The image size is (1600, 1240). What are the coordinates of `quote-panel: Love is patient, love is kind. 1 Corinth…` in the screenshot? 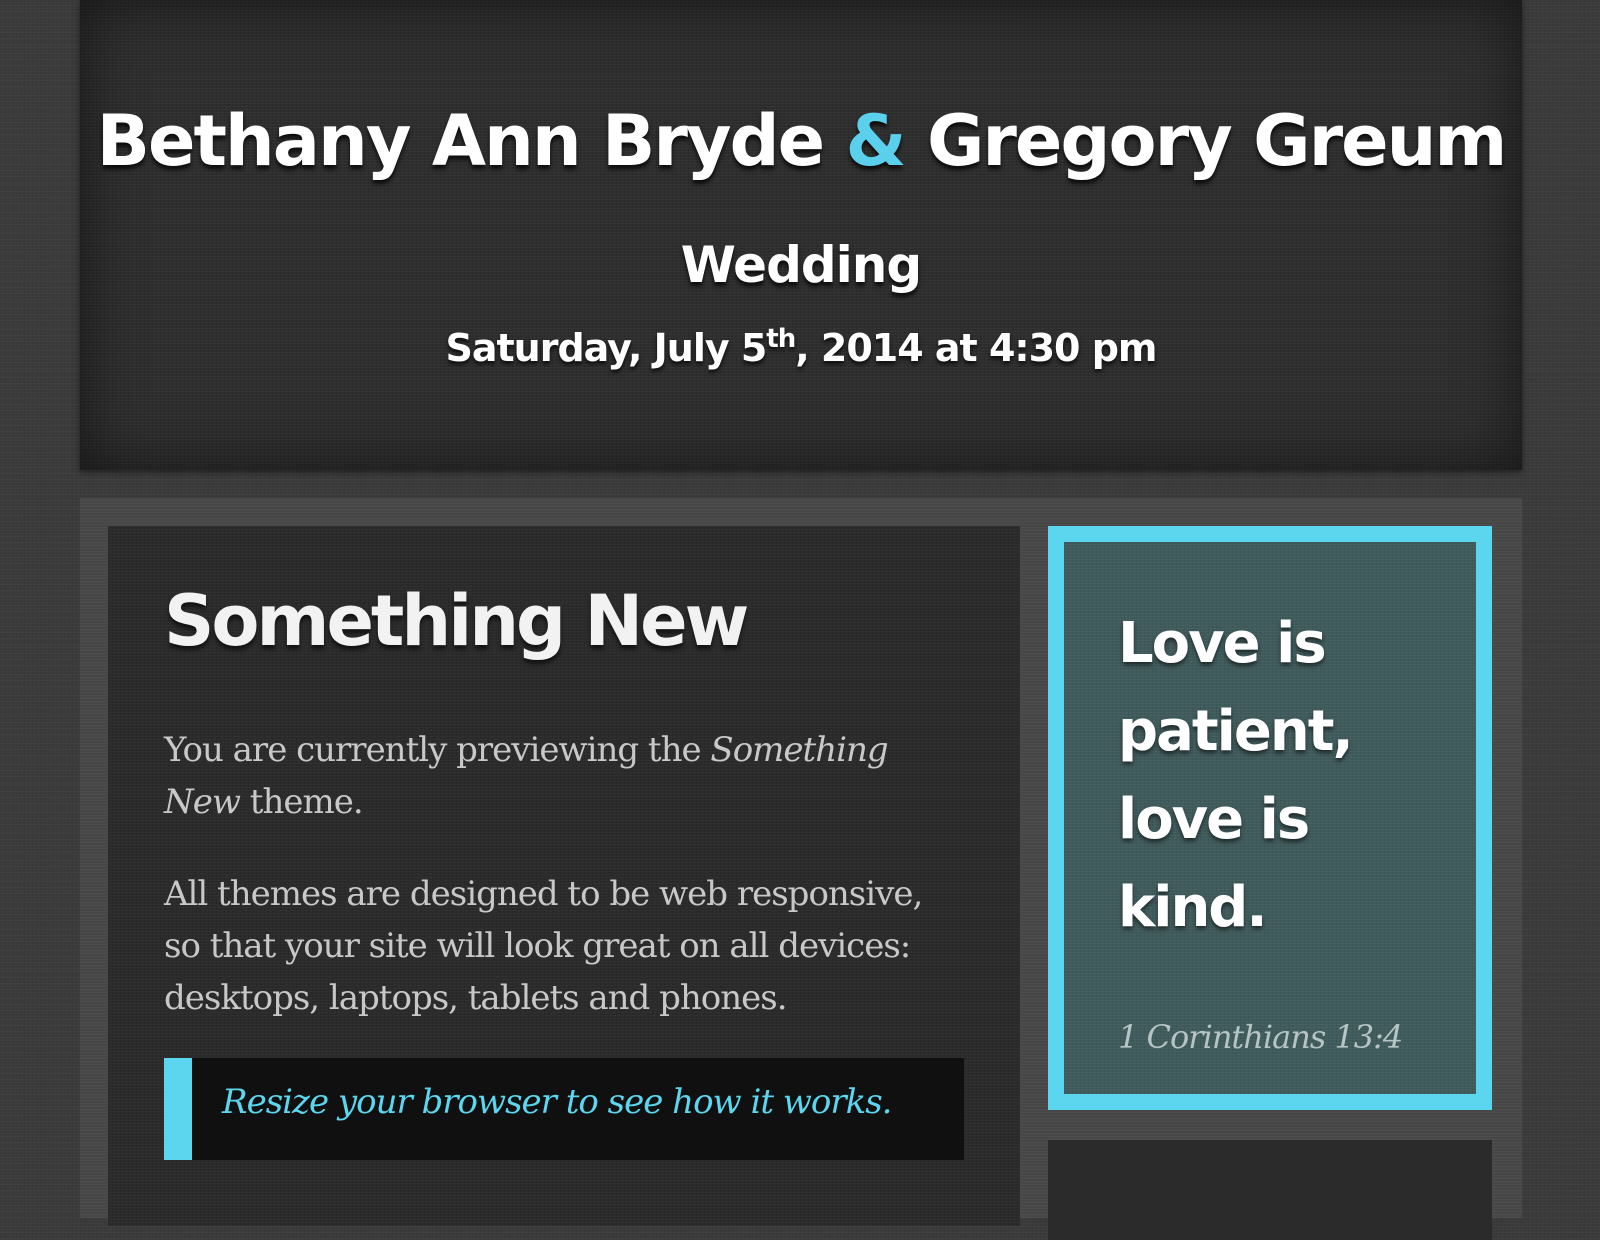 It's located at (1270, 818).